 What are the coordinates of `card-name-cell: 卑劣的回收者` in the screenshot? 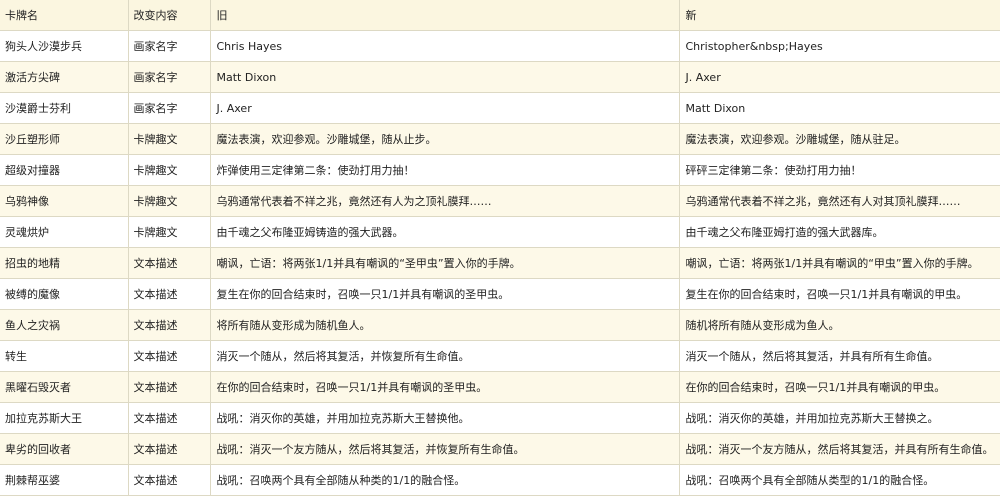 It's located at (64, 449).